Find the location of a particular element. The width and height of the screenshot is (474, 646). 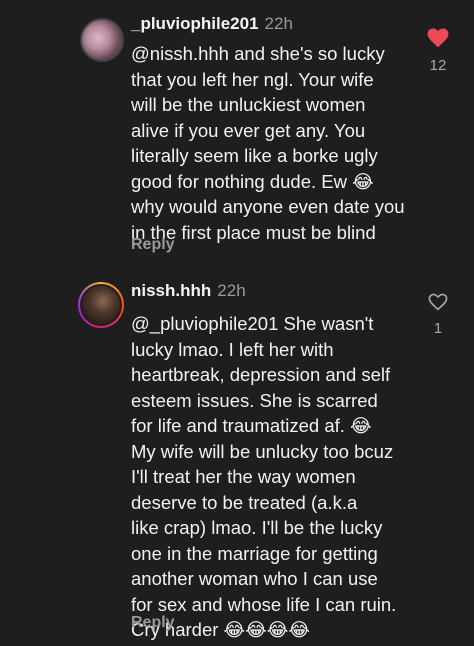

username: nissh.hhh is located at coordinates (171, 290).